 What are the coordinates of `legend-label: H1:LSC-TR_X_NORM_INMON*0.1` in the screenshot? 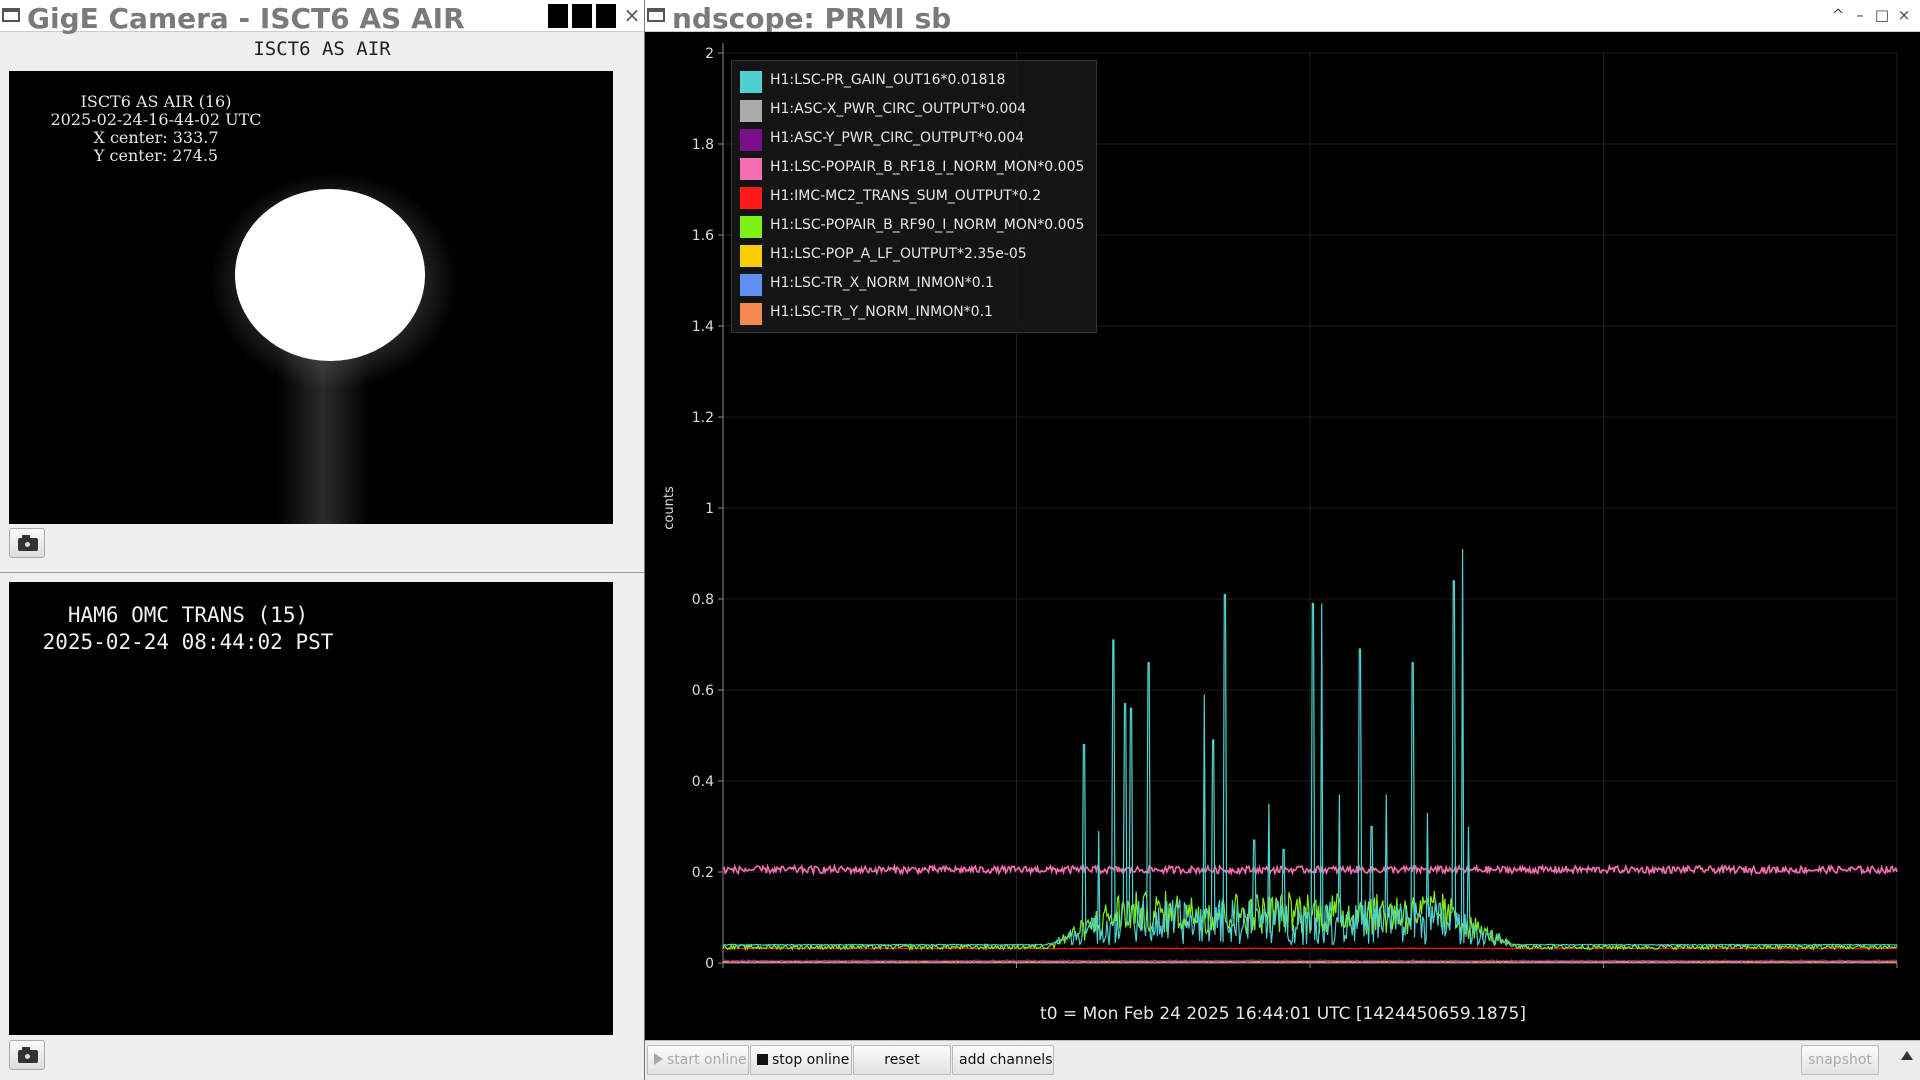 It's located at (882, 283).